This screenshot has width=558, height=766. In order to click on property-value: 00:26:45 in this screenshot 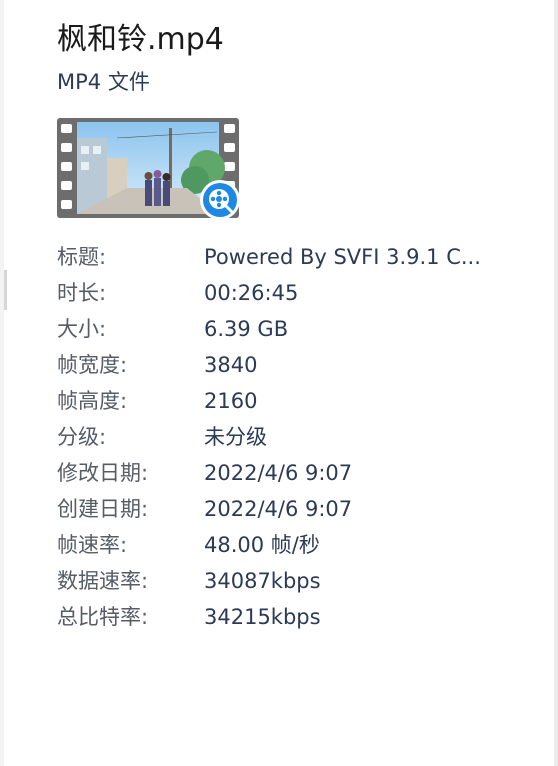, I will do `click(251, 293)`.